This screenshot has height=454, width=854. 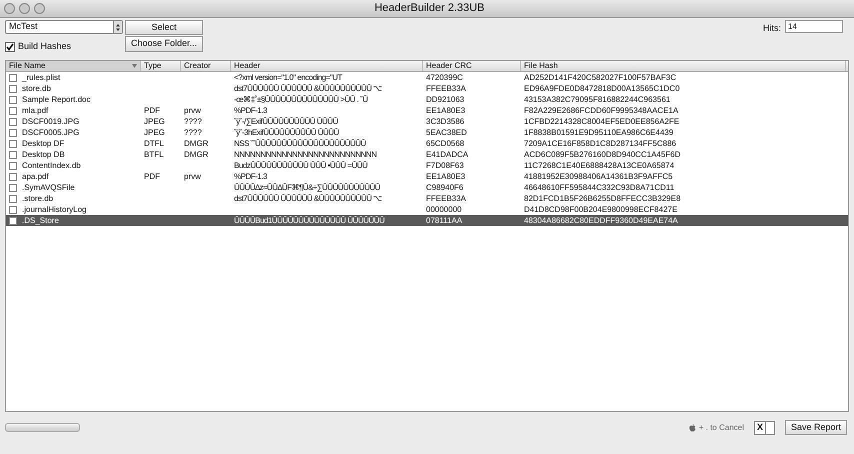 I want to click on table-cell: Desktop DB, so click(x=43, y=155).